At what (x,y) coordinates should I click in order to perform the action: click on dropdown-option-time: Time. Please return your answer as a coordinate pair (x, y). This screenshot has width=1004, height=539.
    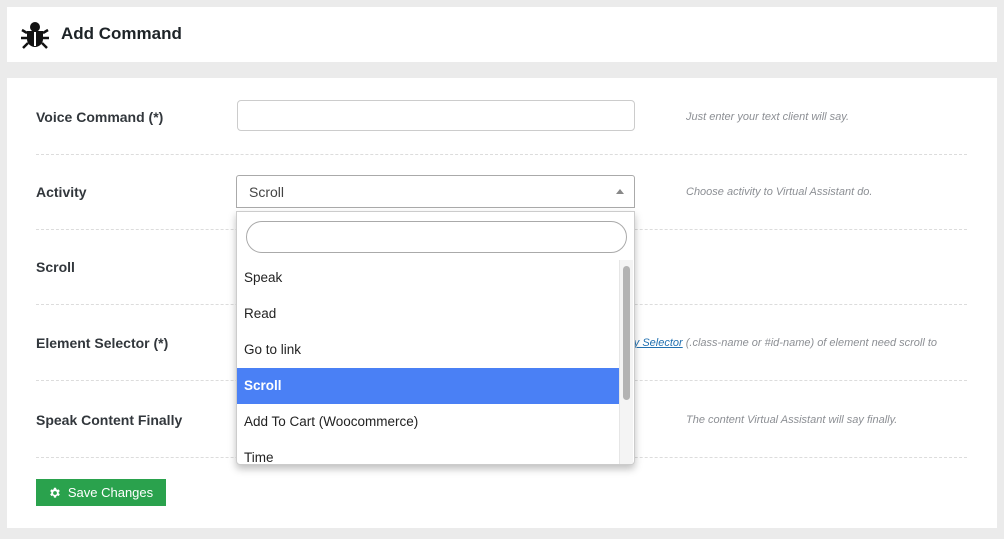
    Looking at the image, I should click on (429, 452).